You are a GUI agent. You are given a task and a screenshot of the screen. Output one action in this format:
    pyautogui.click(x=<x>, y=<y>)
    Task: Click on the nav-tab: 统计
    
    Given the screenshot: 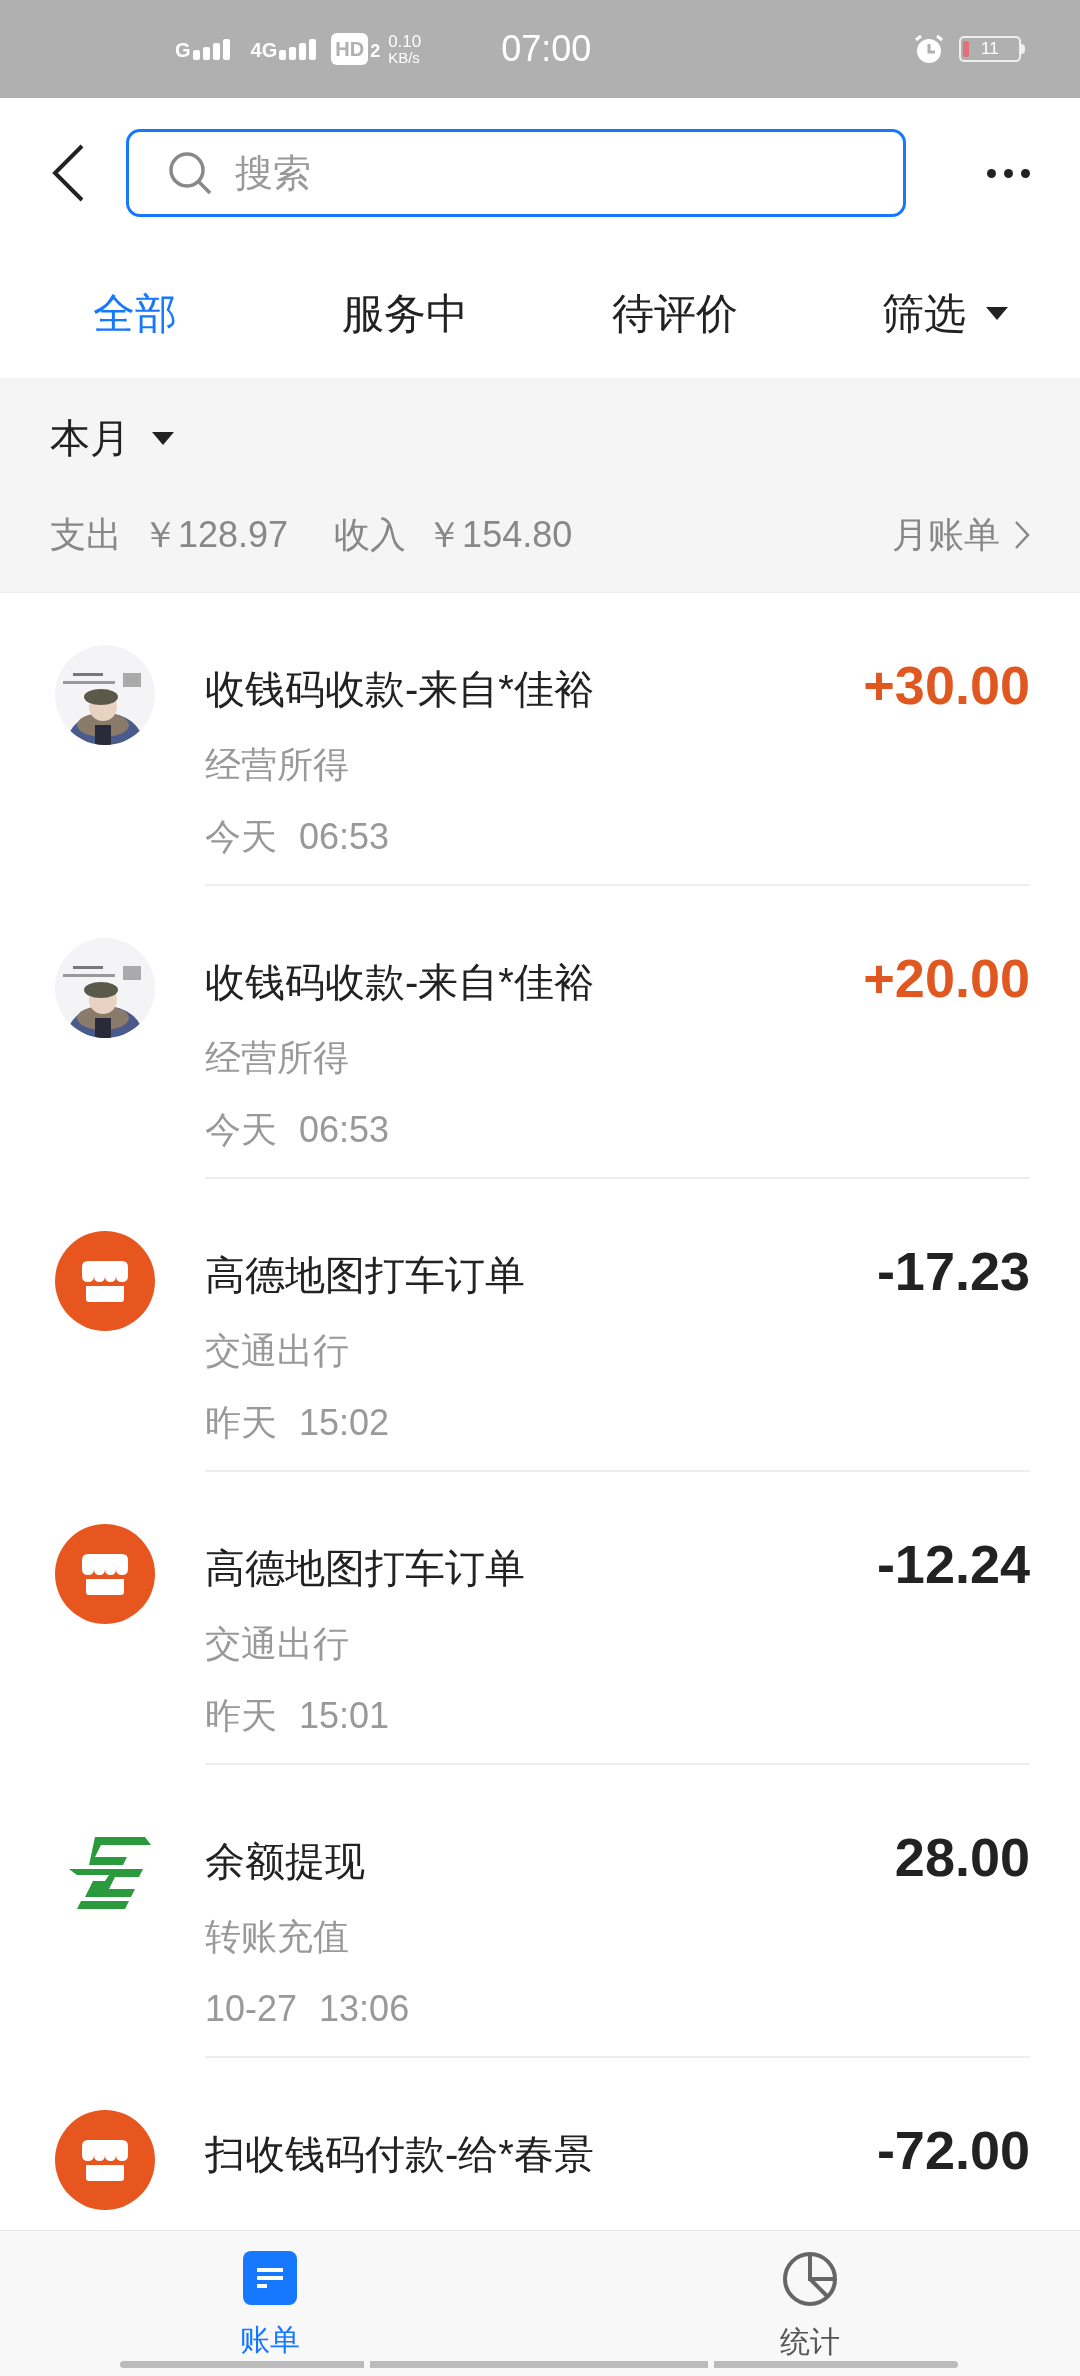 What is the action you would take?
    pyautogui.click(x=810, y=2303)
    